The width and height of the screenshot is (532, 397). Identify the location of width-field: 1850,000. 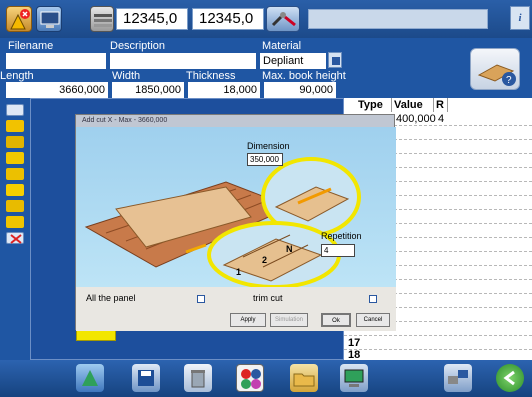
(148, 90).